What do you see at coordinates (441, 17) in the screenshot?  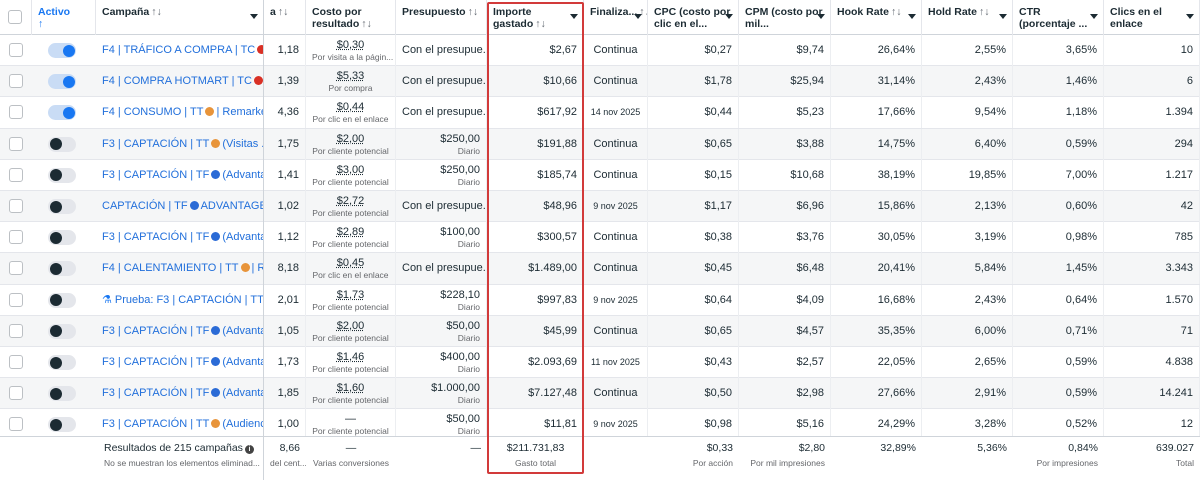 I see `column-header-budget: Presupuesto ↑↓` at bounding box center [441, 17].